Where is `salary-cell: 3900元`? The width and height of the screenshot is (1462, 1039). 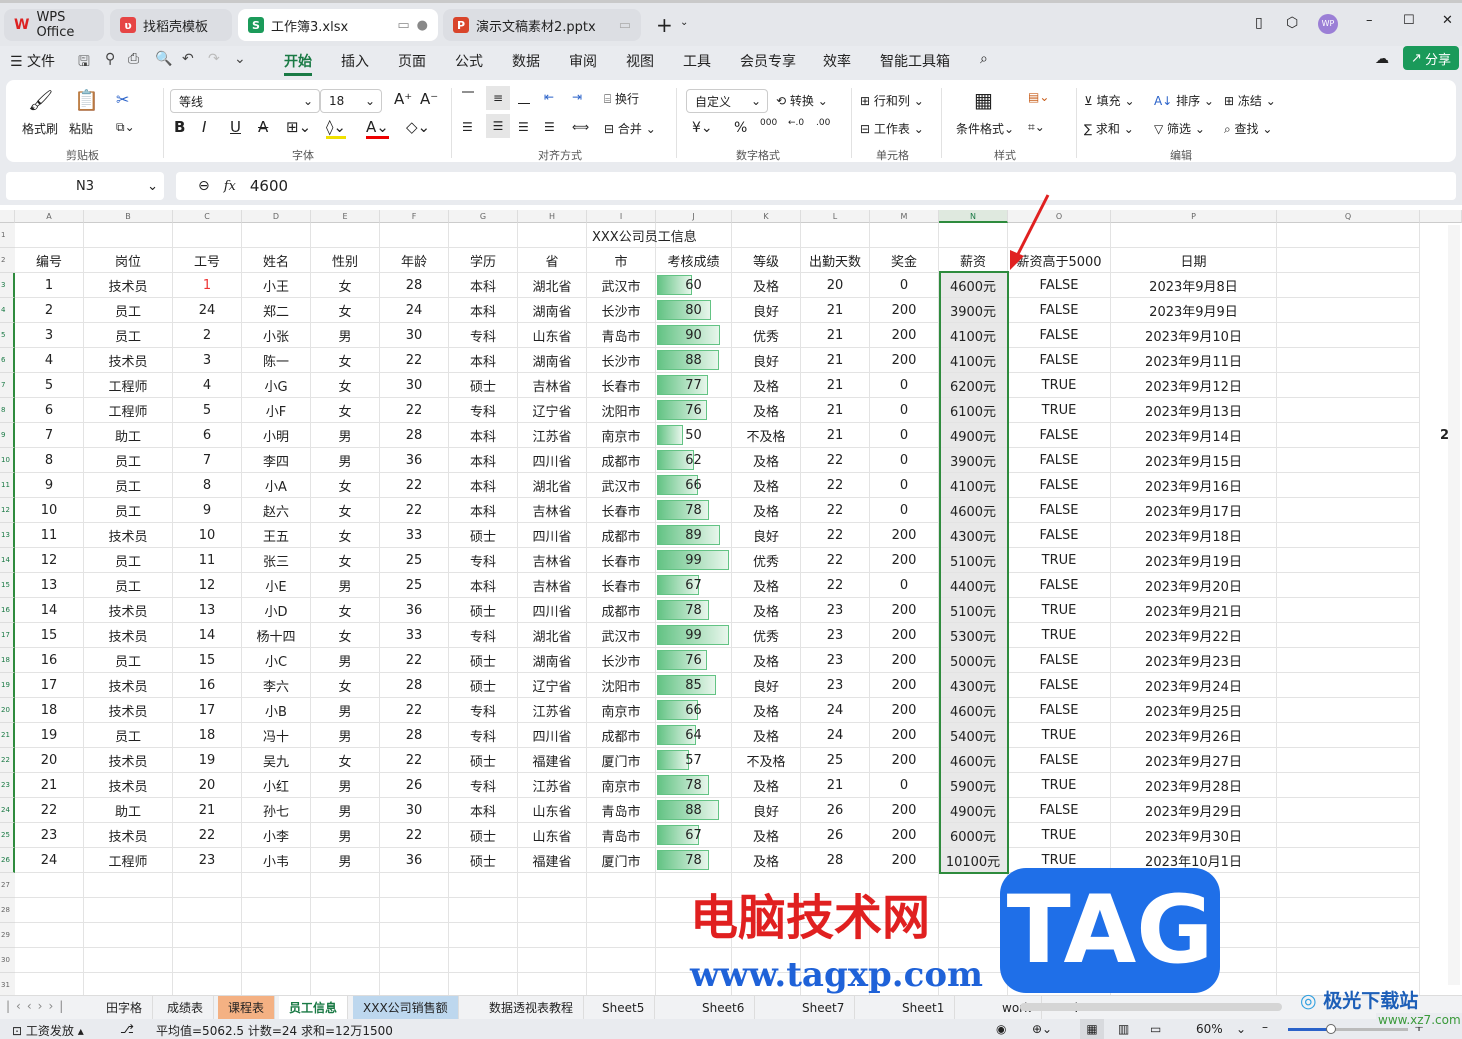
salary-cell: 3900元 is located at coordinates (973, 310).